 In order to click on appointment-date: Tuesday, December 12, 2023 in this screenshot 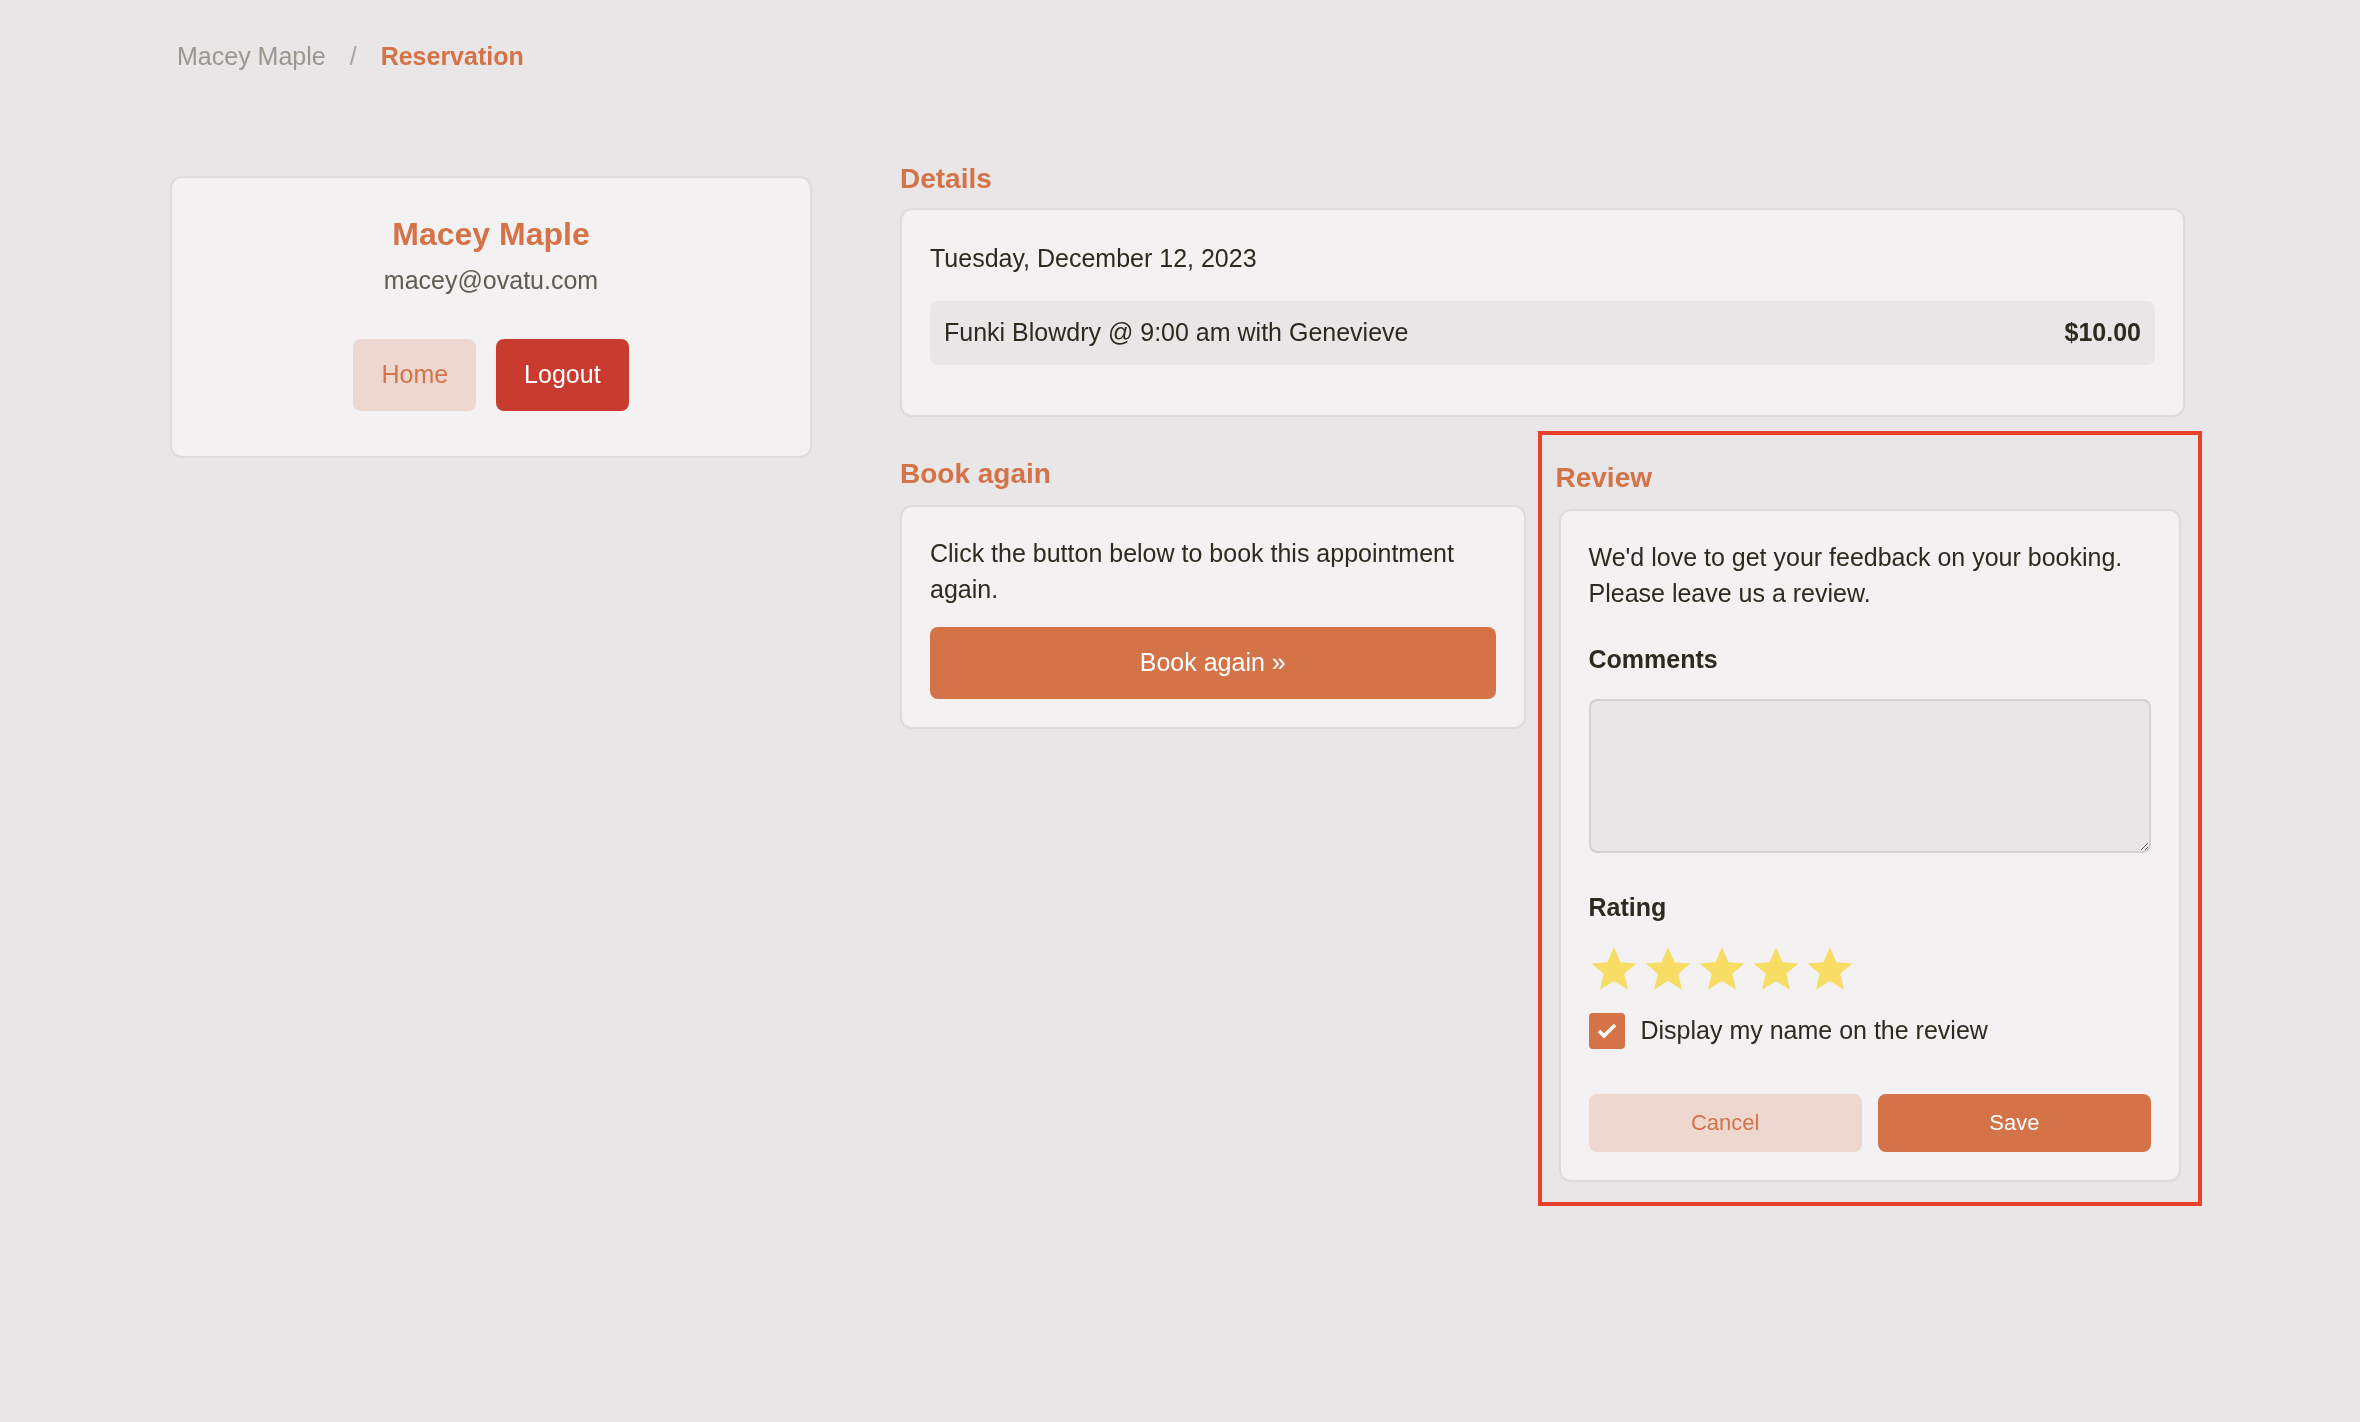, I will do `click(1094, 258)`.